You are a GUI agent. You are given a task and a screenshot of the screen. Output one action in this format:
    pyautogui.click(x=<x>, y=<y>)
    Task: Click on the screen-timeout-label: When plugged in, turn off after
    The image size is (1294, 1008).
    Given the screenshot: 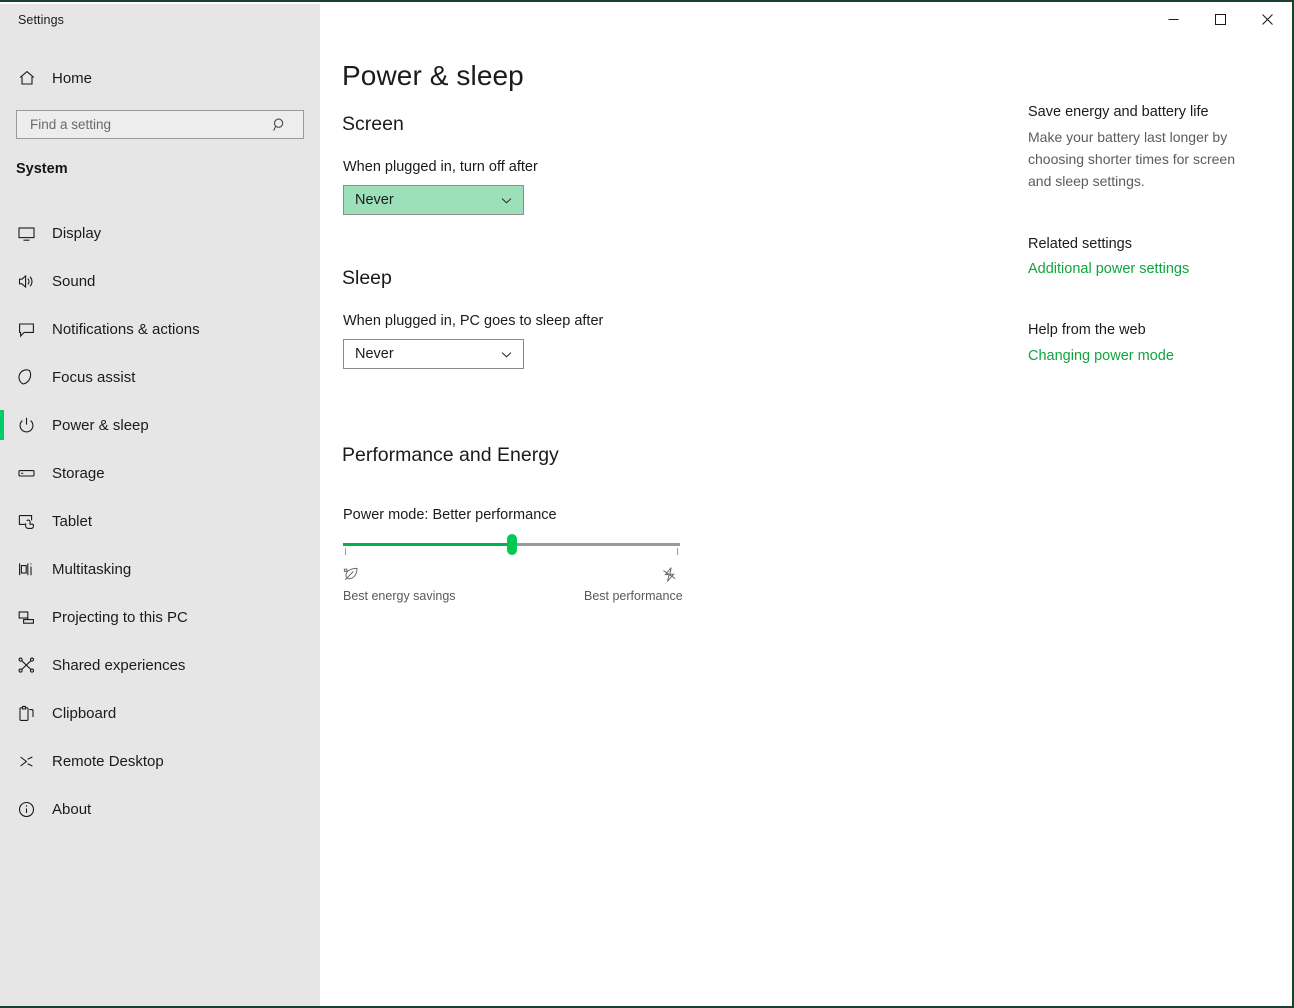 What is the action you would take?
    pyautogui.click(x=440, y=167)
    